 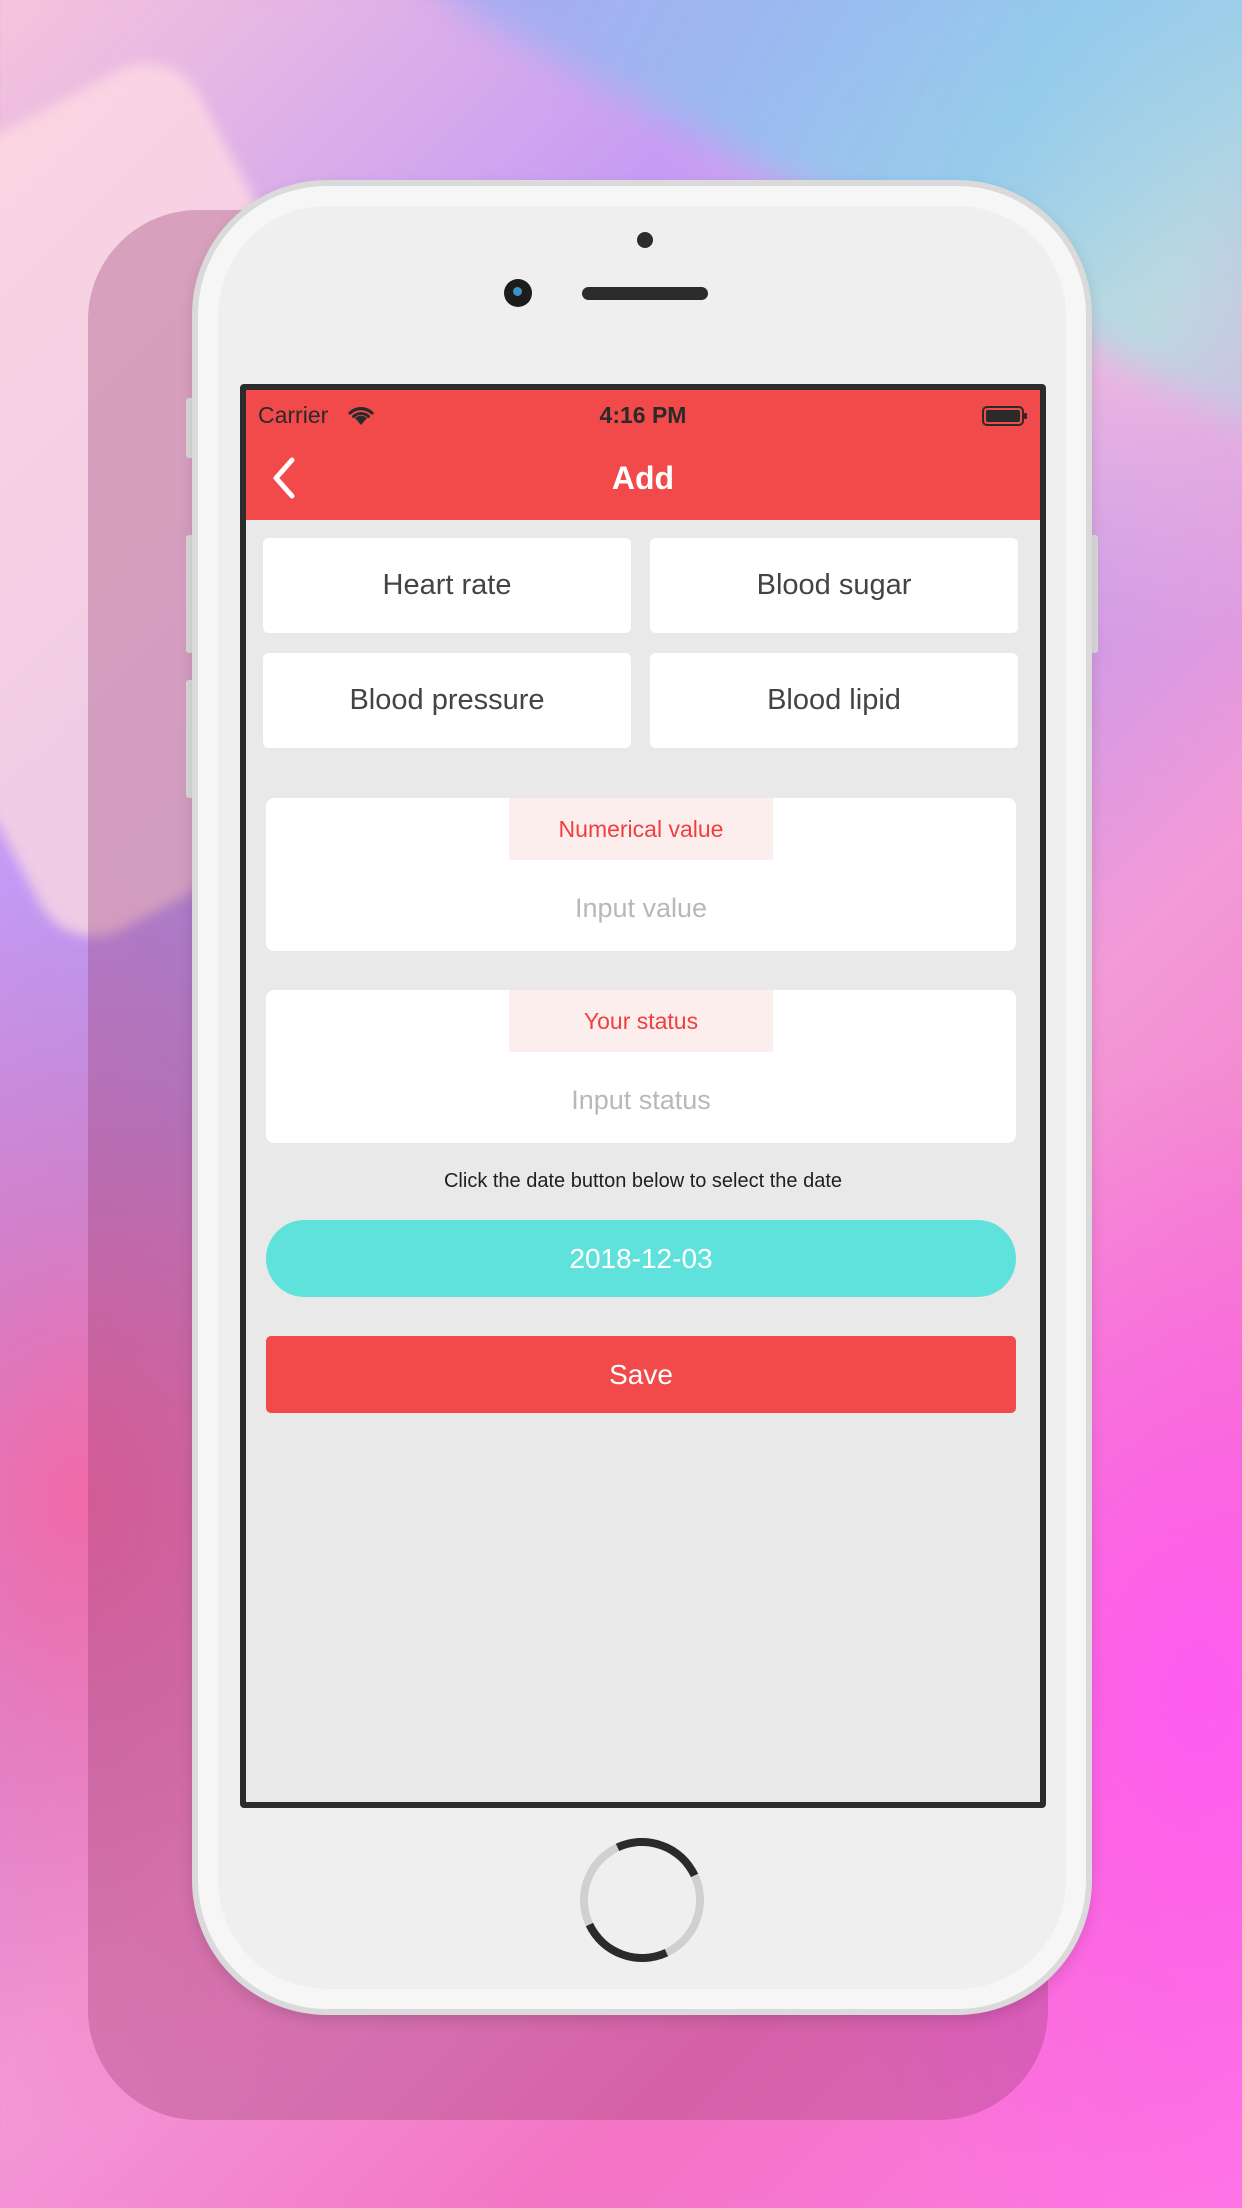 I want to click on earpiece-speaker, so click(x=645, y=293).